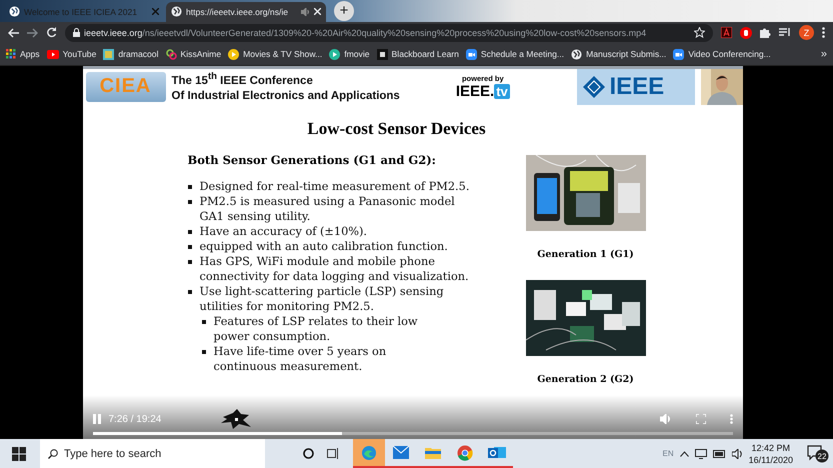 The width and height of the screenshot is (833, 468). Describe the element at coordinates (322, 299) in the screenshot. I see `bullet-text: Use light-scattering particle (LSP) sensing utilities for monitoring PM2.5.` at that location.